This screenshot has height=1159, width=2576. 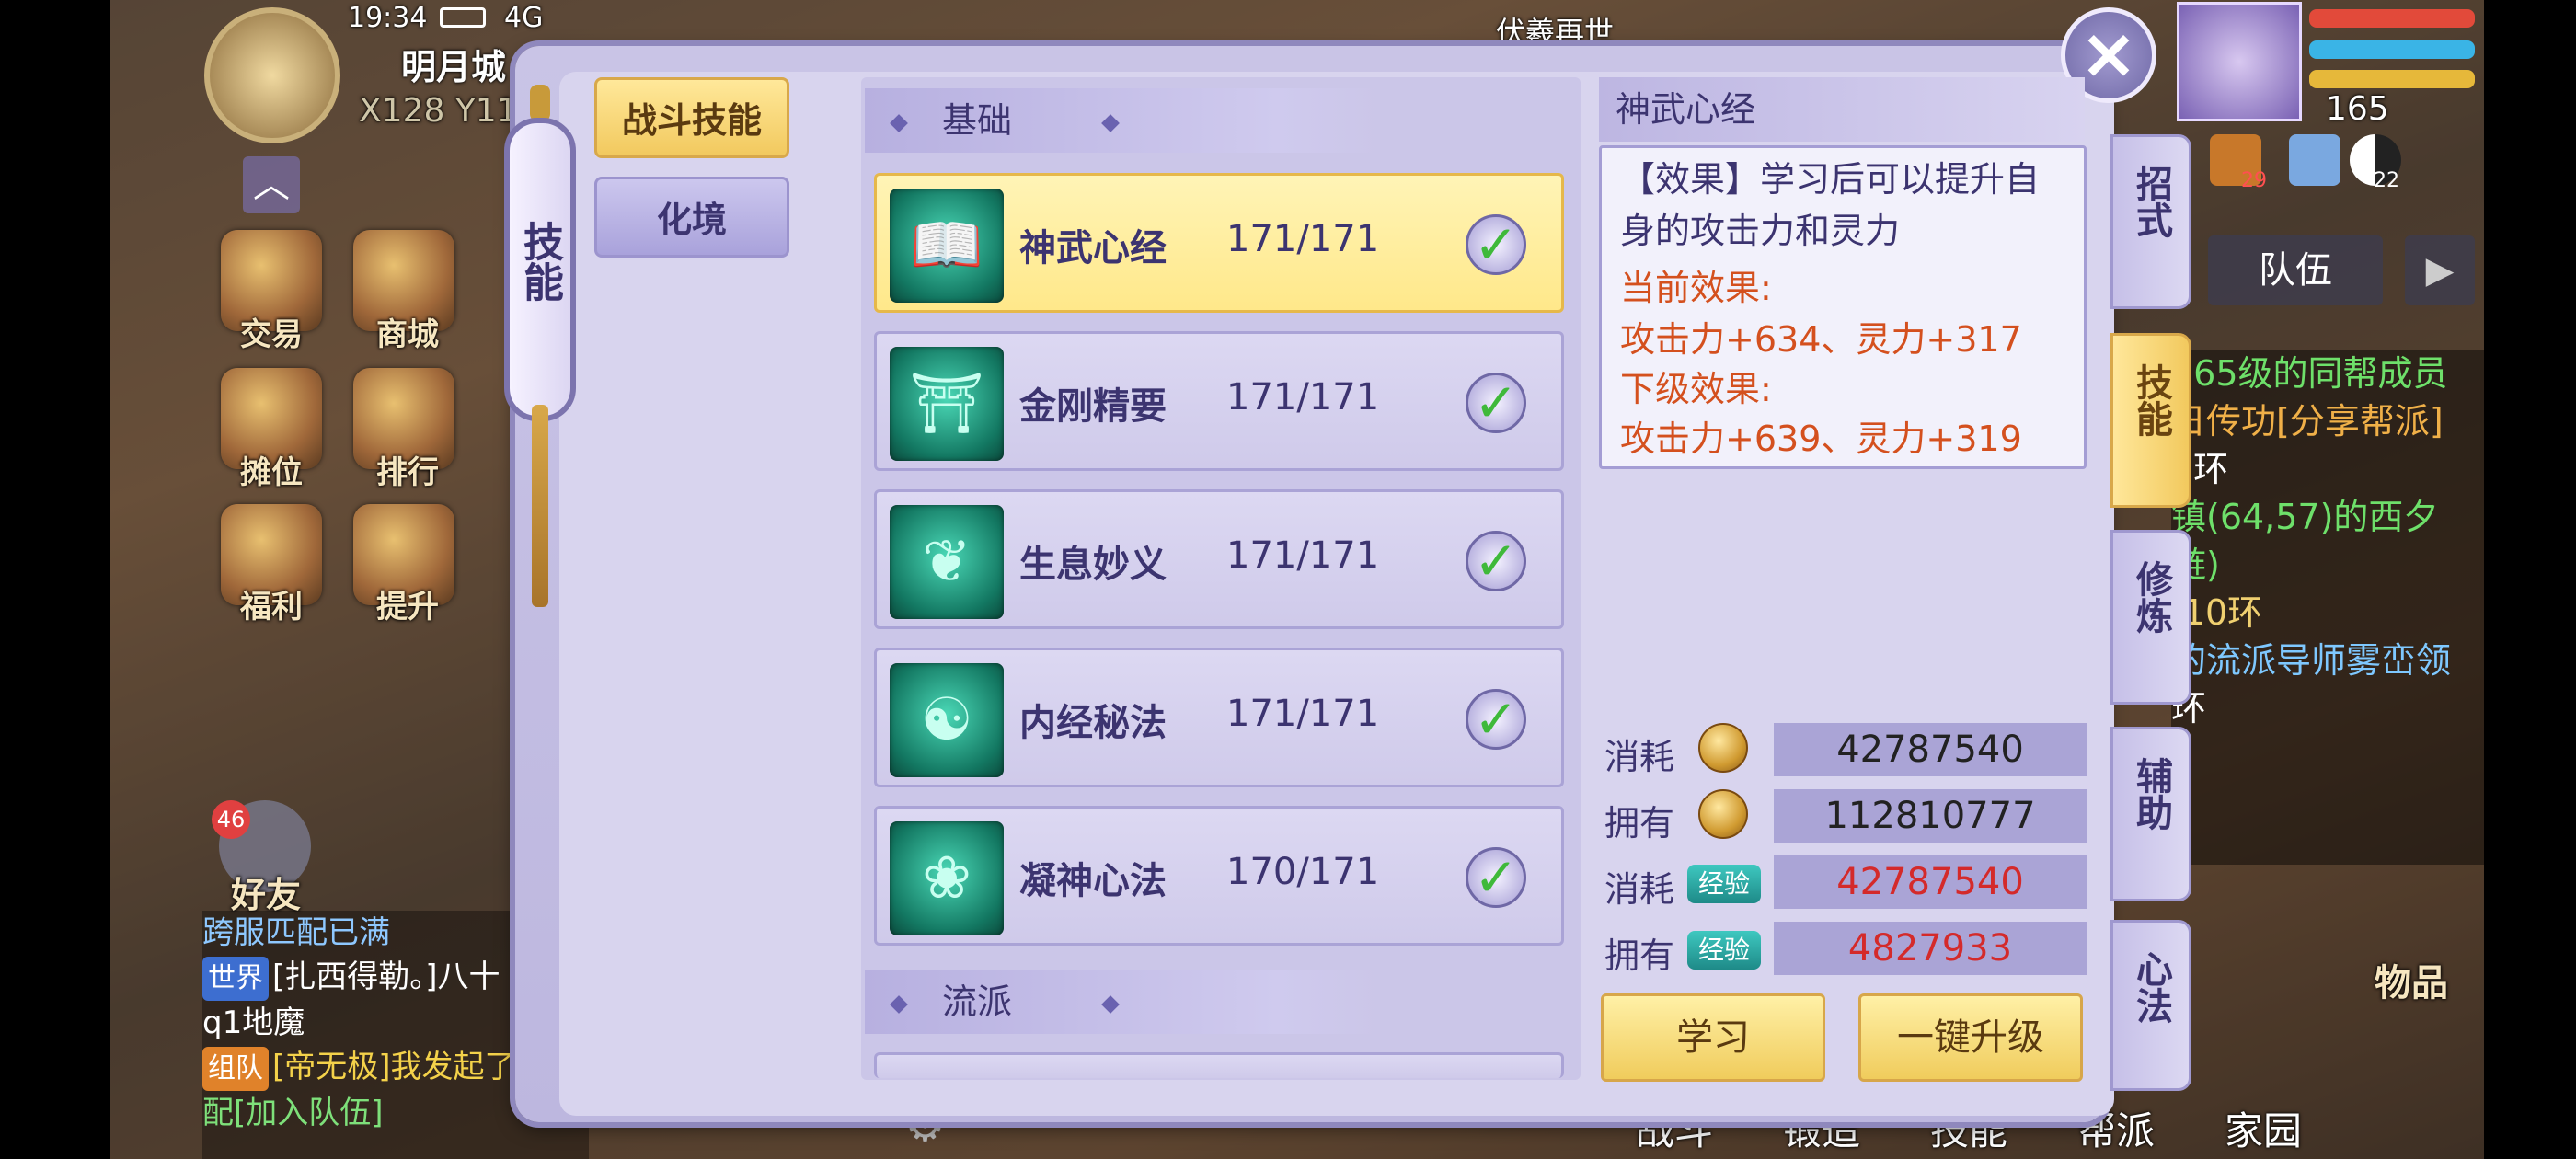 I want to click on skill-row-partial, so click(x=1219, y=1065).